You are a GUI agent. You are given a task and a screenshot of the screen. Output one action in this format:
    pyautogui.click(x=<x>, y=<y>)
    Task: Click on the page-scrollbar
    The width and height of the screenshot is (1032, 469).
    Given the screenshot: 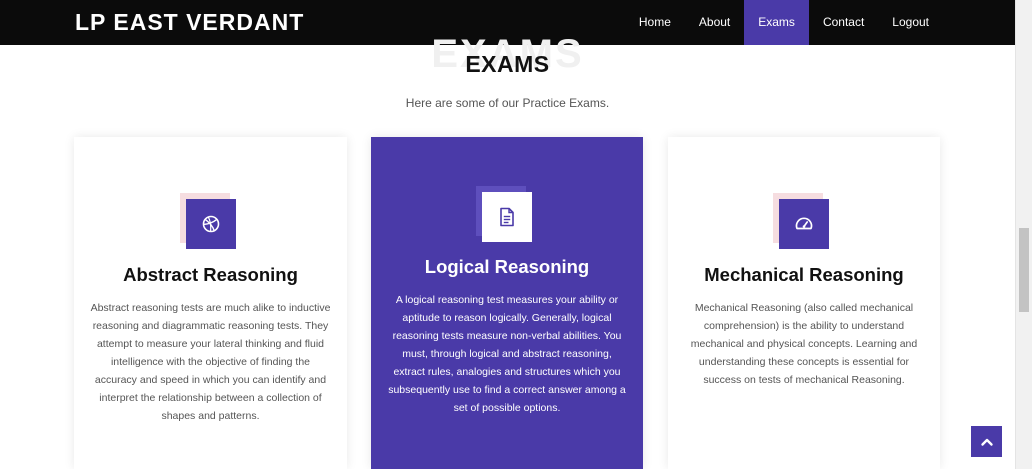 What is the action you would take?
    pyautogui.click(x=1023, y=234)
    